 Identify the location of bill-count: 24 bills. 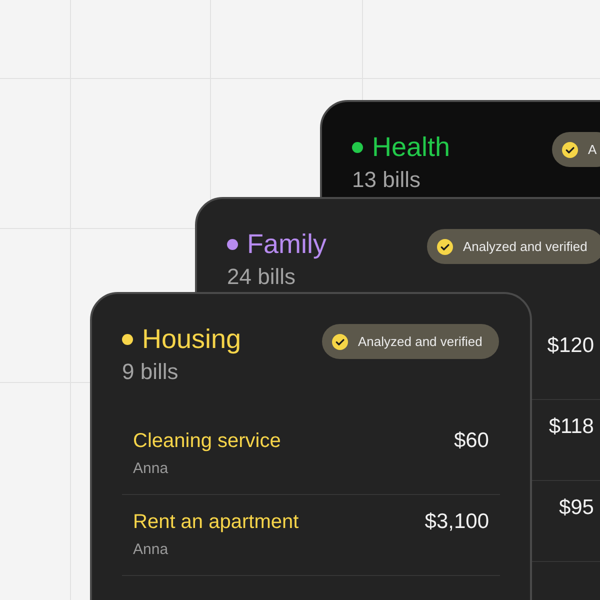
(261, 277).